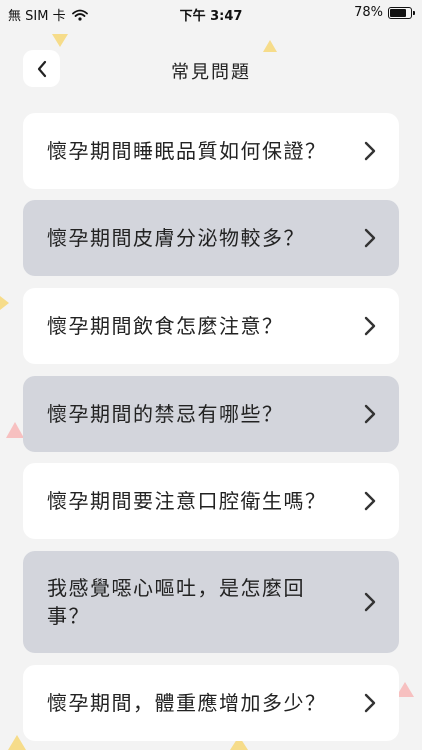  I want to click on faq-question: 我感覺噁心嘔吐，是怎麼回事？, so click(176, 602).